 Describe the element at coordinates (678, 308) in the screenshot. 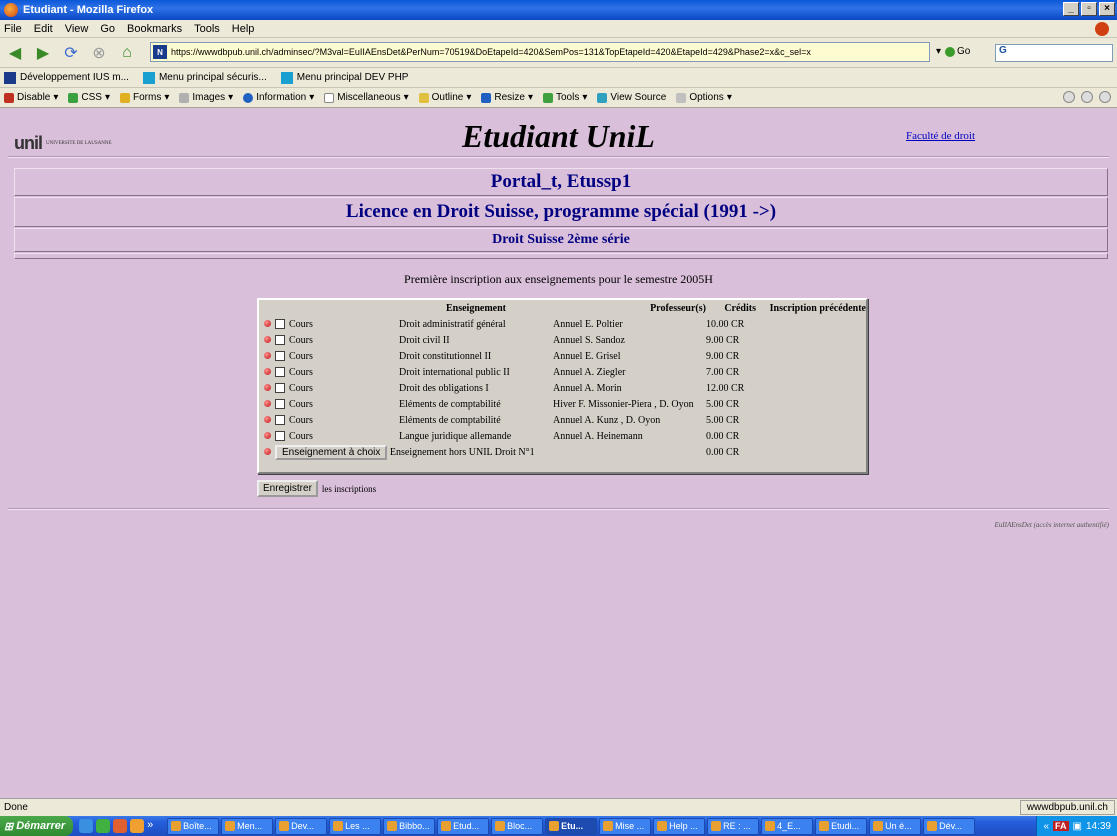

I see `col-header-prof: Professeur(s)` at that location.